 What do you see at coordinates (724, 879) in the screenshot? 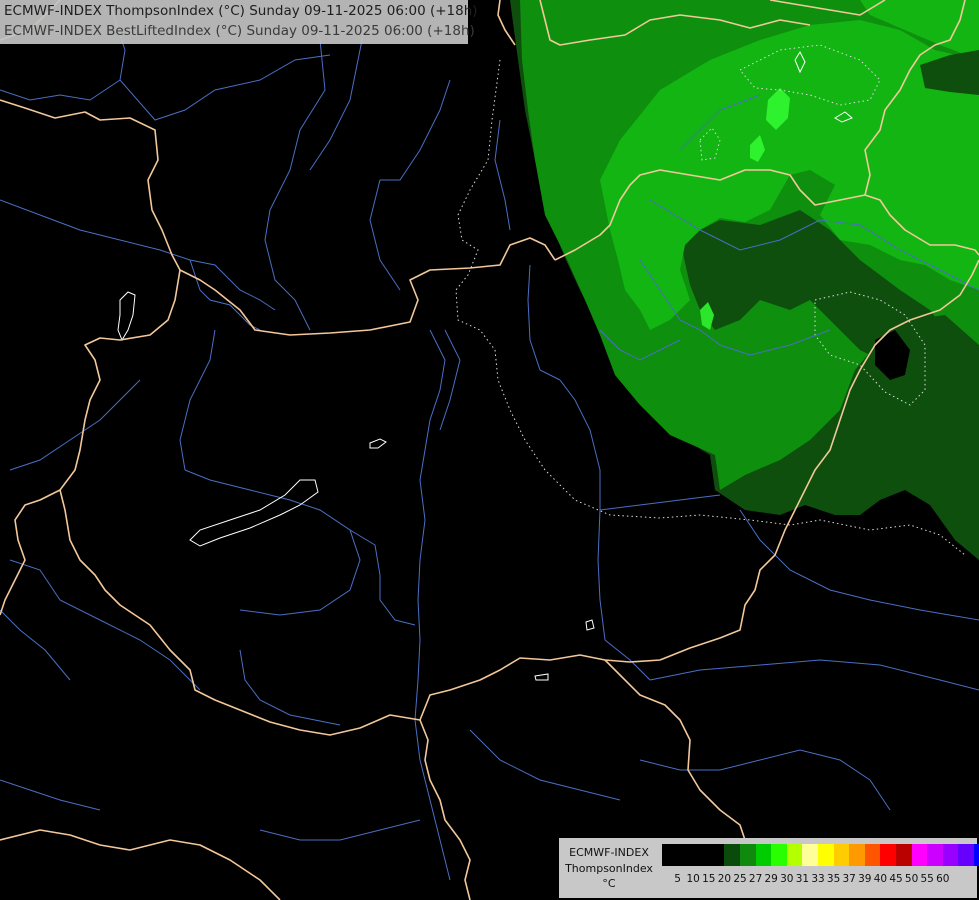
I see `legend-tick-label: 20` at bounding box center [724, 879].